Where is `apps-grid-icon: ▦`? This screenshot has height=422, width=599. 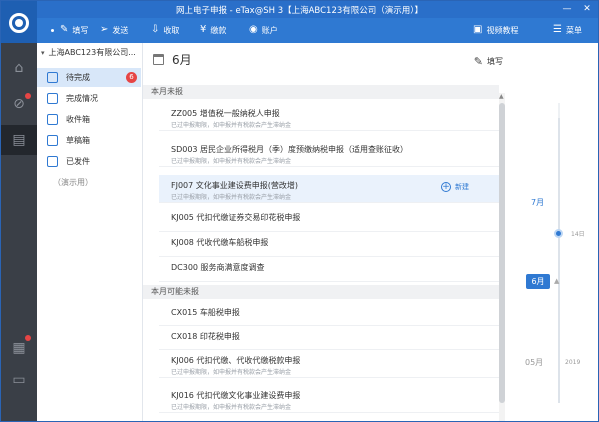 apps-grid-icon: ▦ is located at coordinates (19, 348).